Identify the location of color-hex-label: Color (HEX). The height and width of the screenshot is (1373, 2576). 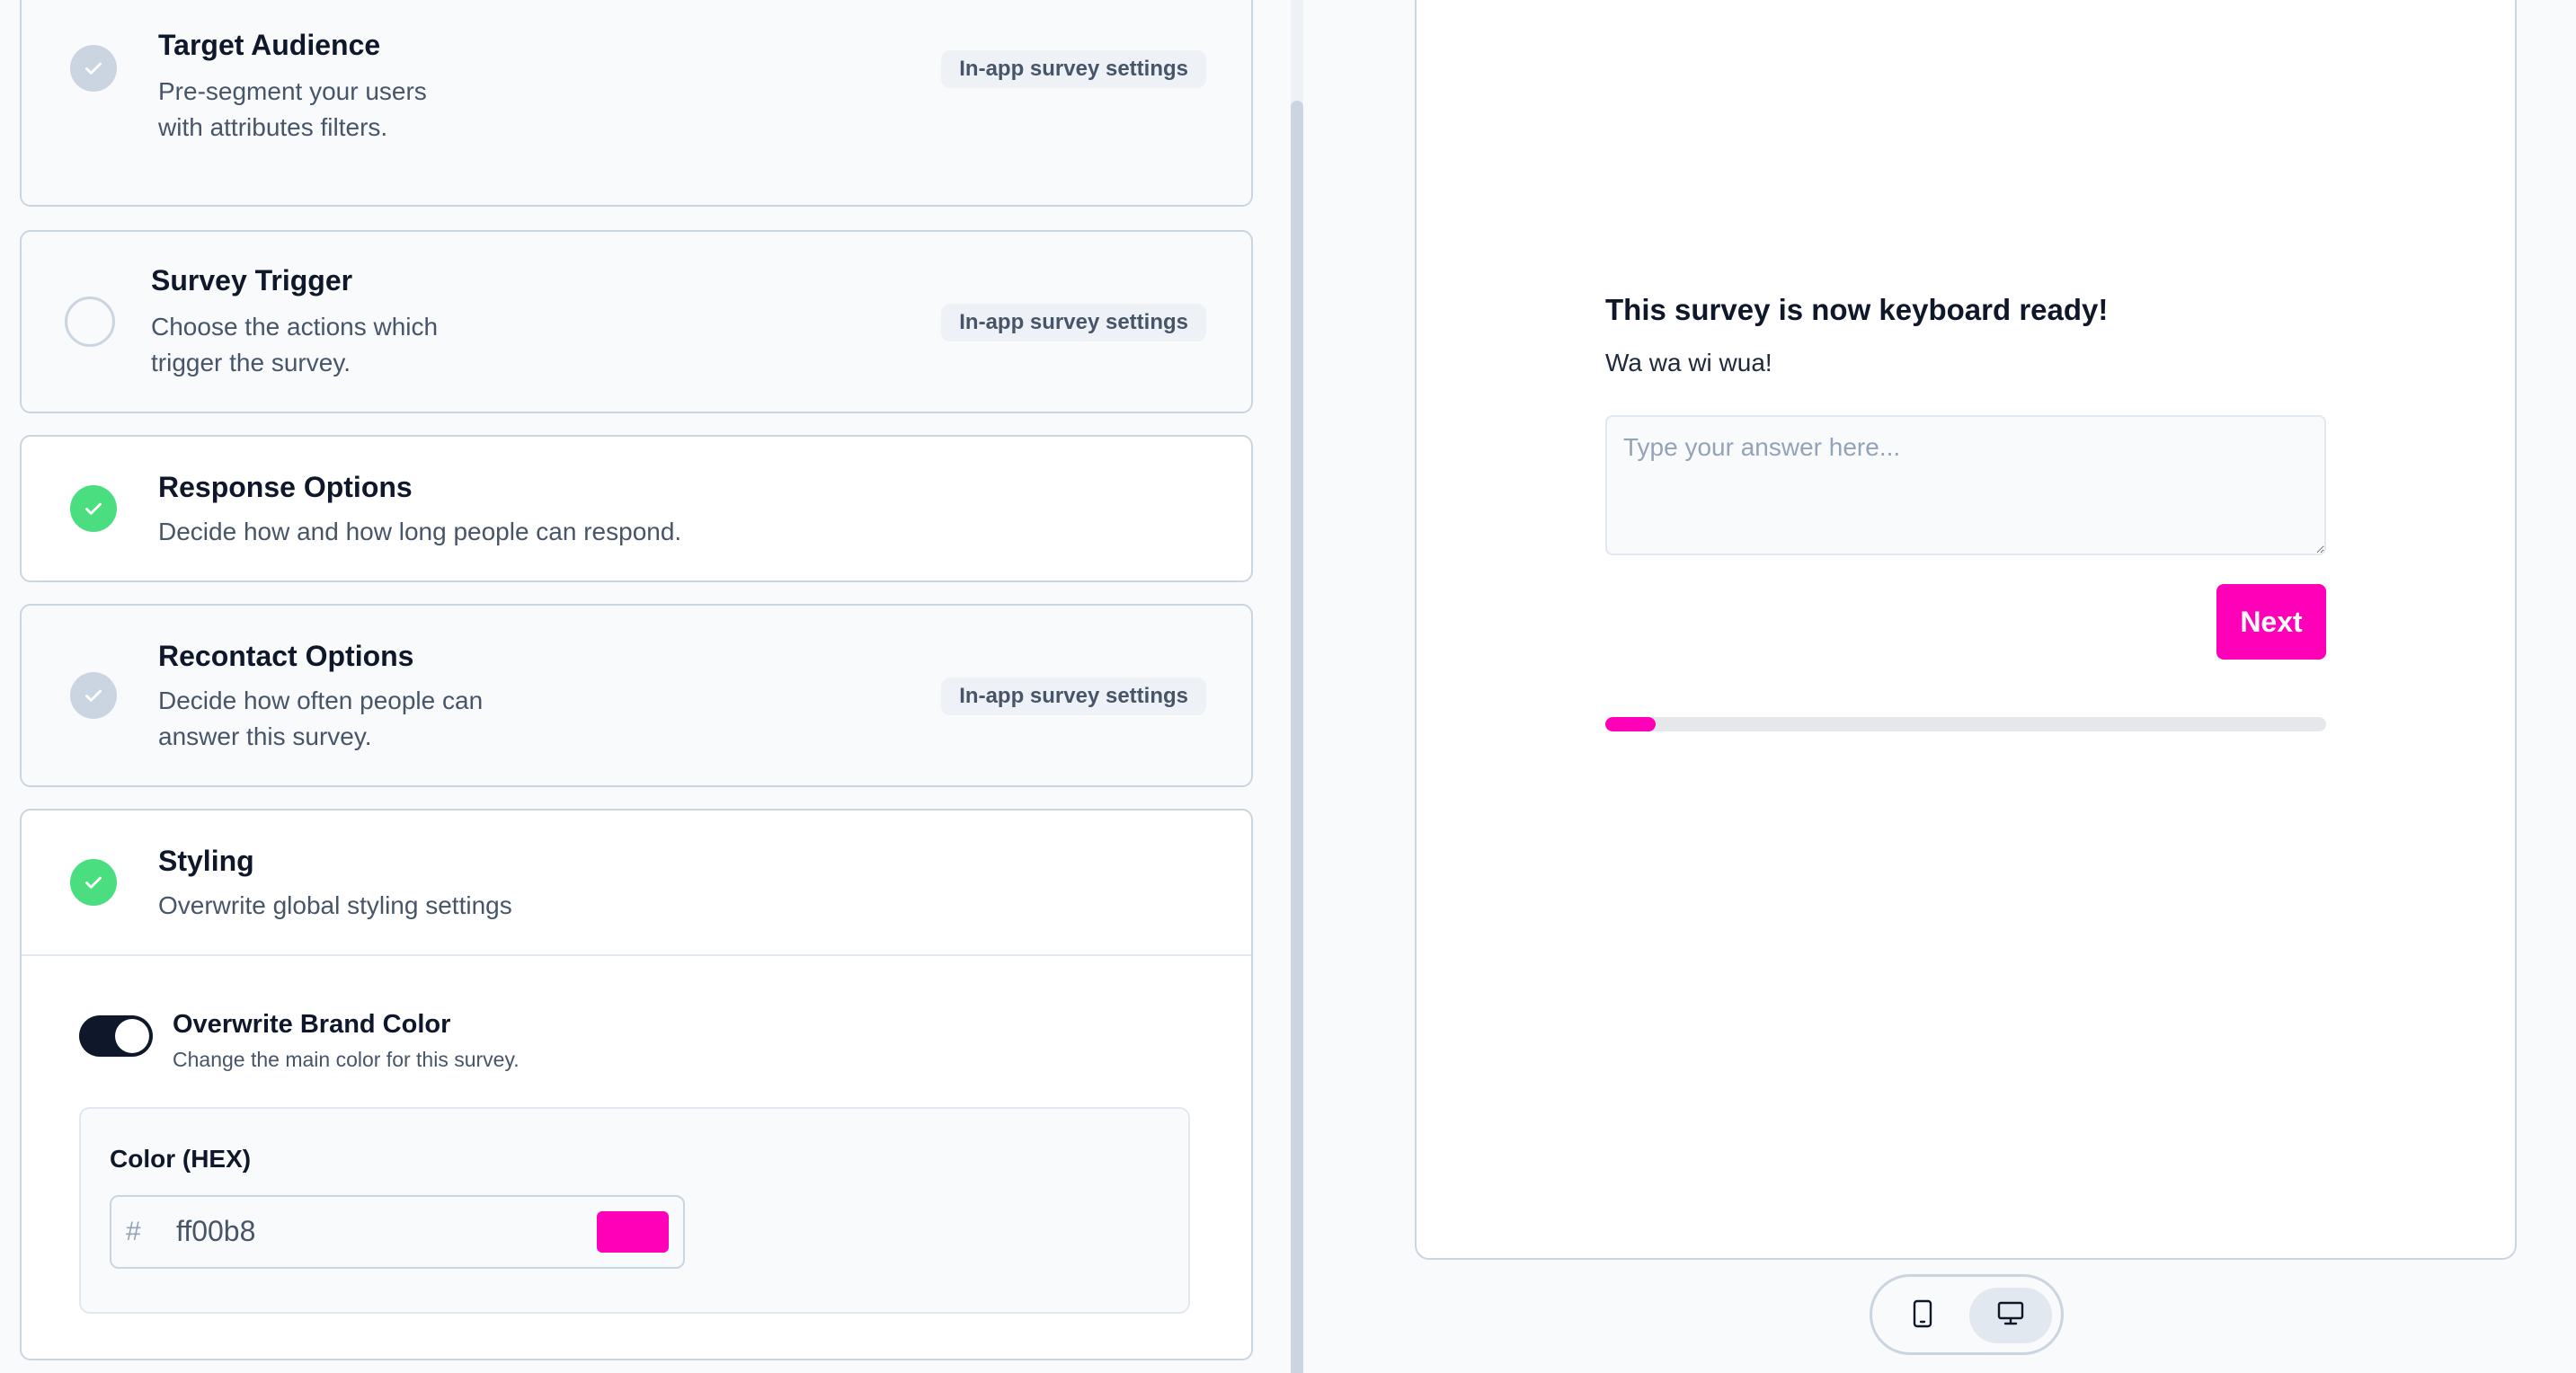
(181, 1159).